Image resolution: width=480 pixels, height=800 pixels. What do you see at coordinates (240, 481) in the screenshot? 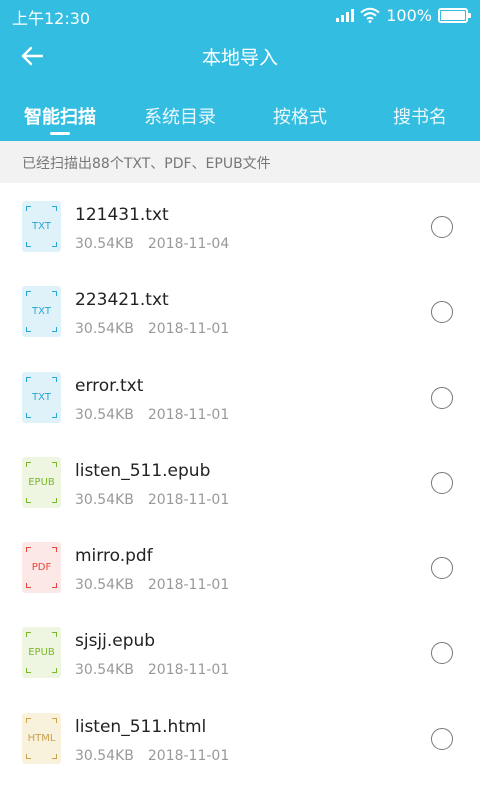
I see `list-item: EPUB listen_511.epub 30.54KB 2018-11-01` at bounding box center [240, 481].